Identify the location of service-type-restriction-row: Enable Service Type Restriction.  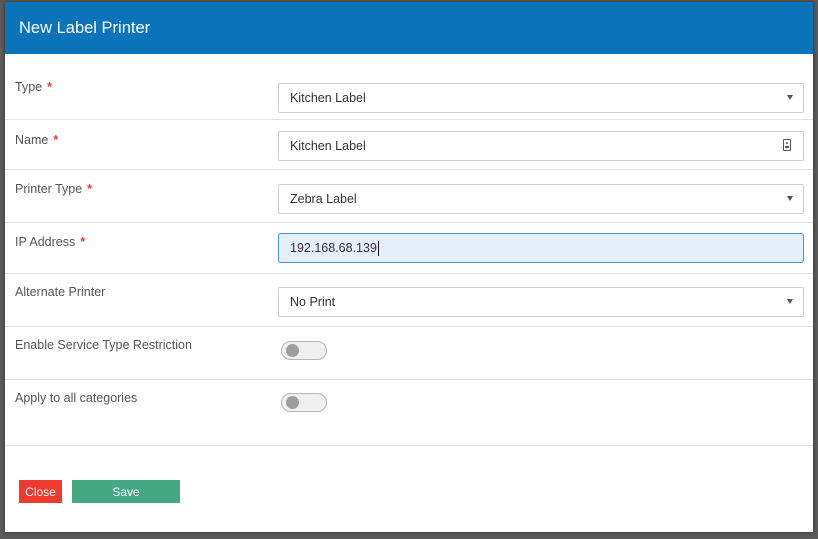
(409, 353).